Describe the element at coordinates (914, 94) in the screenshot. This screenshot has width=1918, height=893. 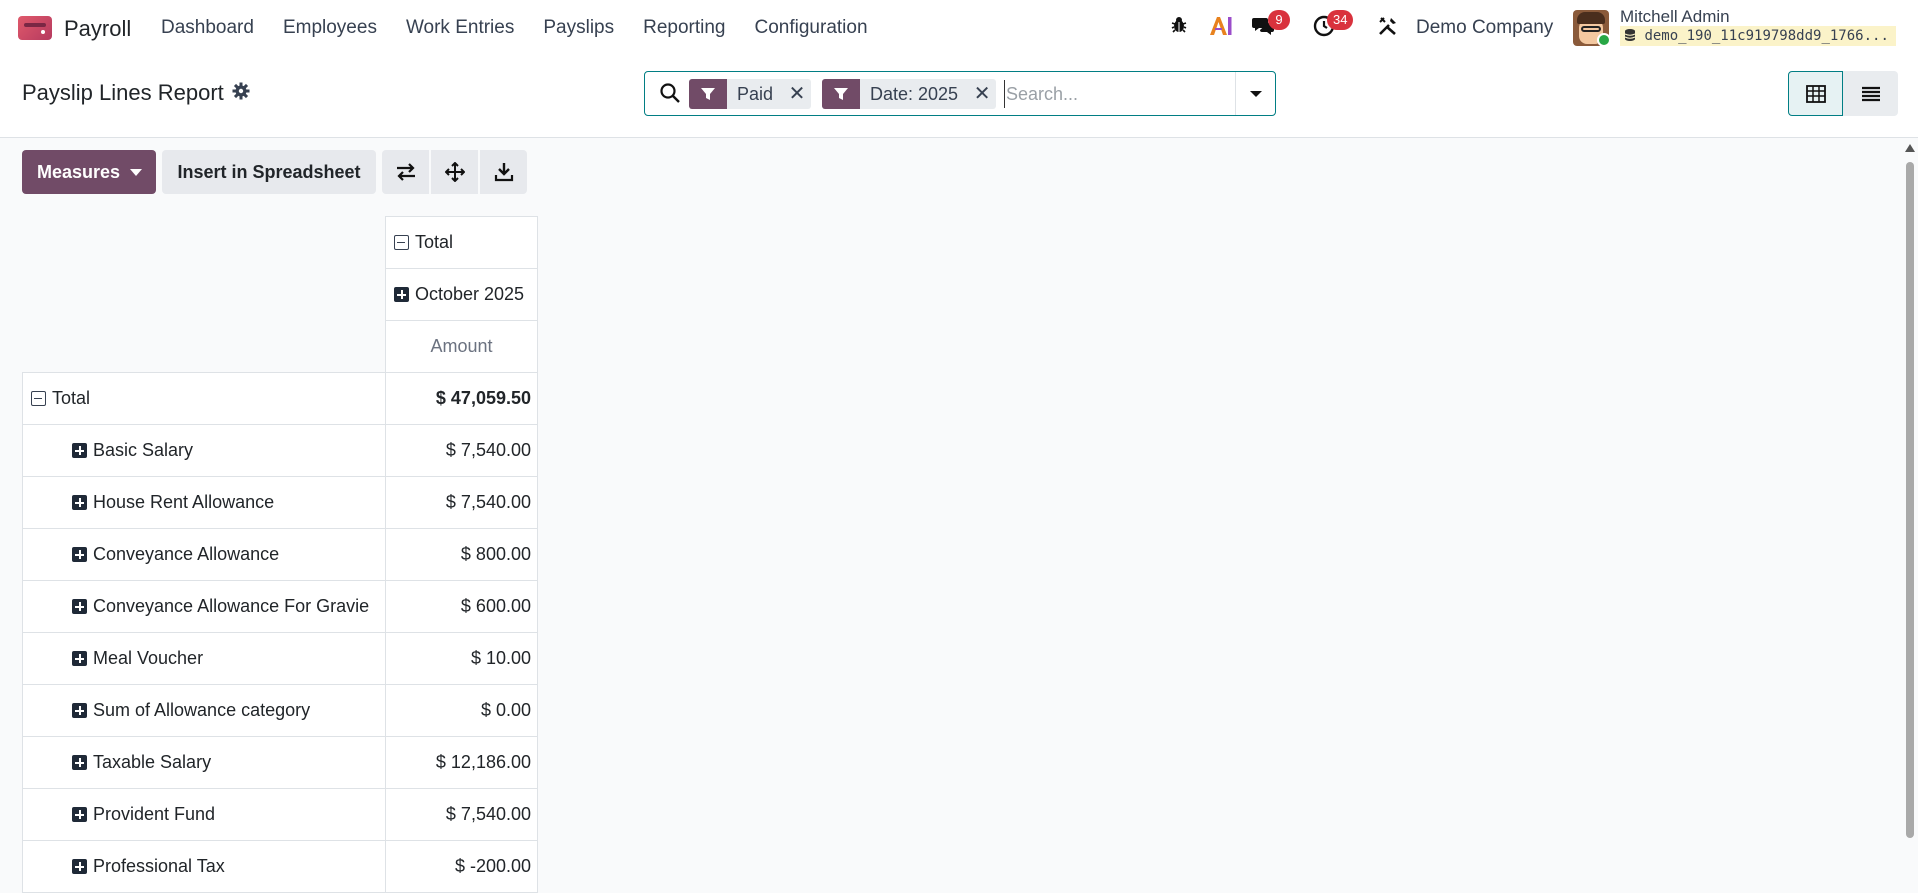
I see `facet-label: Date: 2025` at that location.